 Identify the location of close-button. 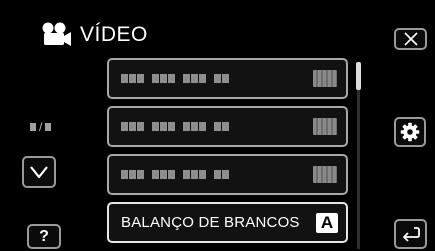
(410, 39).